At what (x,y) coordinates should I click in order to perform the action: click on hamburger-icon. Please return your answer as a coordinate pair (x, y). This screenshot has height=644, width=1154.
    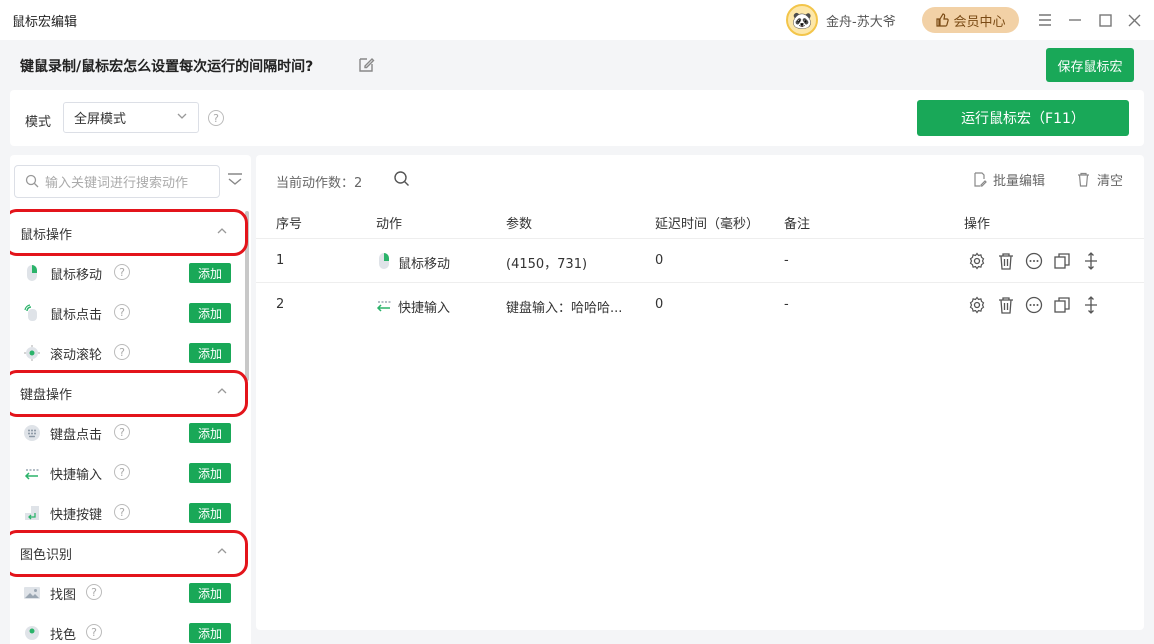
    Looking at the image, I should click on (1045, 20).